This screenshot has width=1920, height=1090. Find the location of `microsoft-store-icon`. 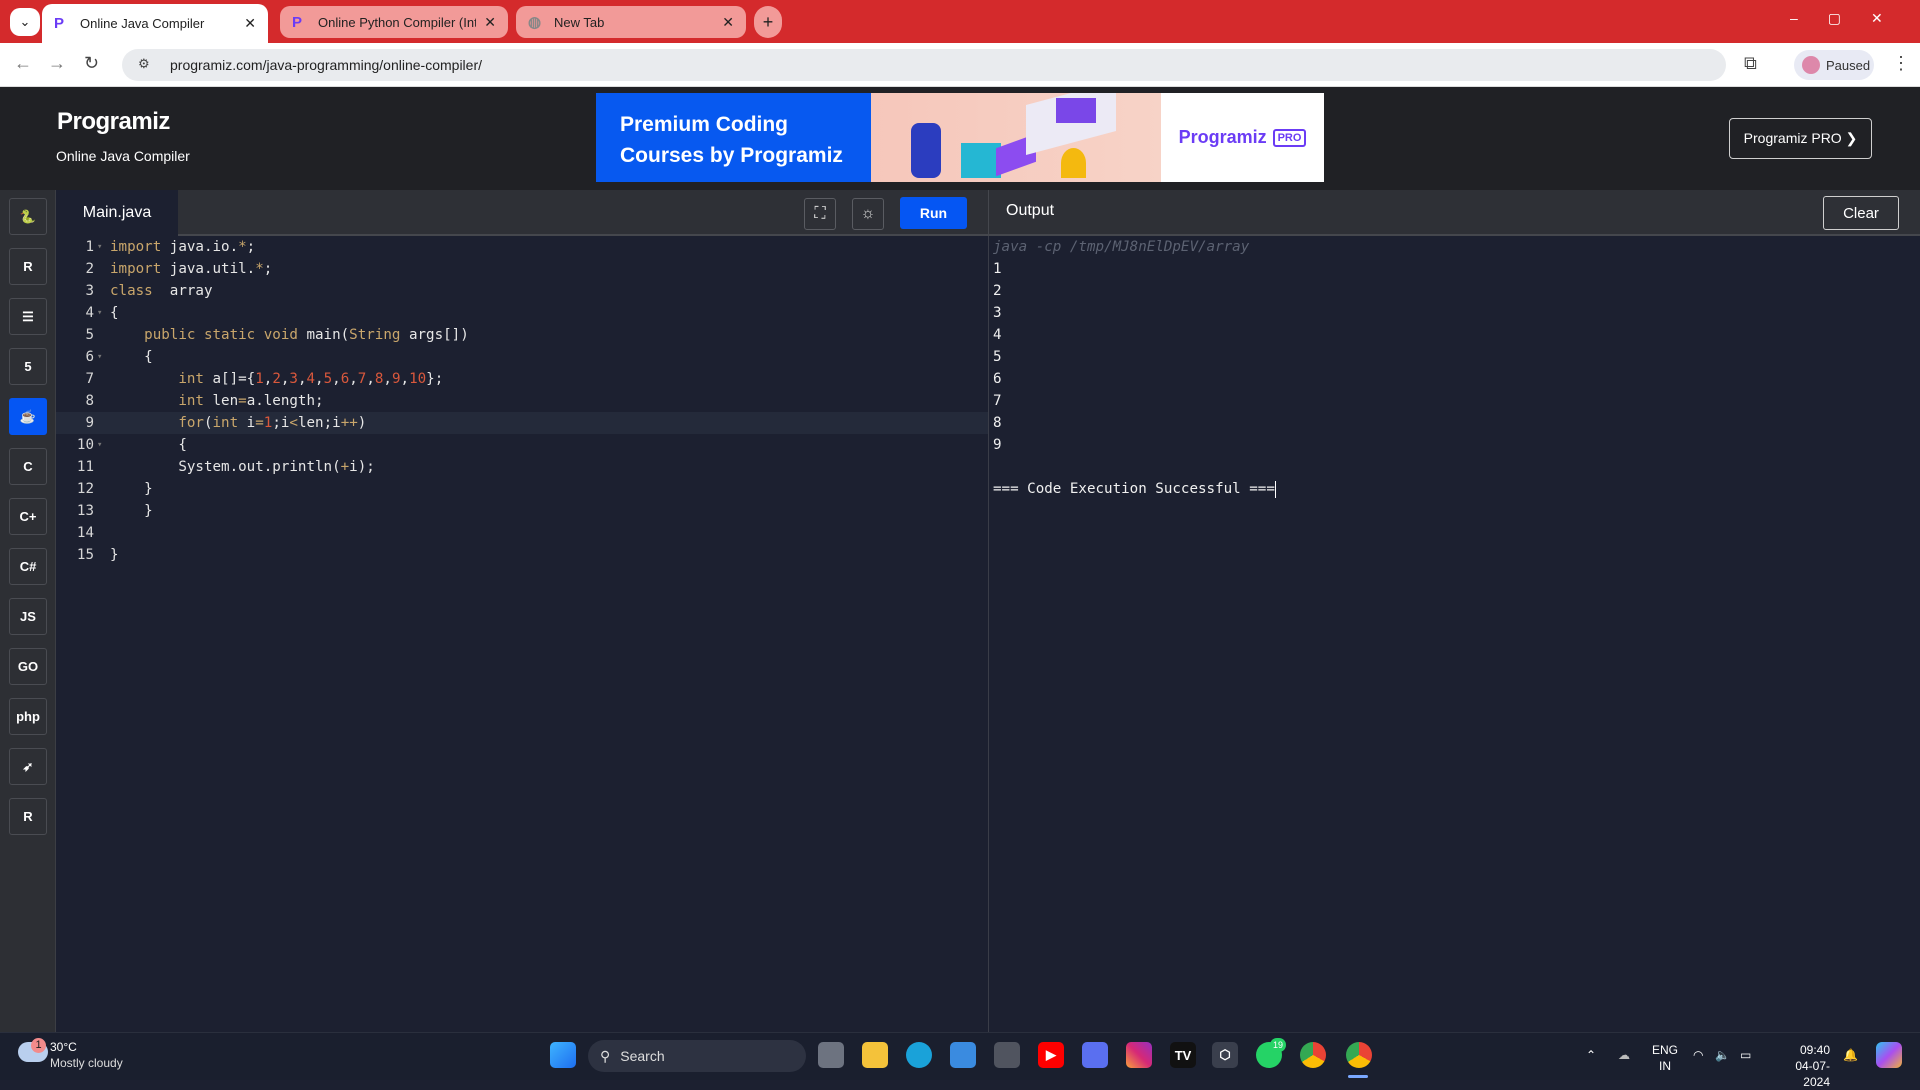

microsoft-store-icon is located at coordinates (963, 1055).